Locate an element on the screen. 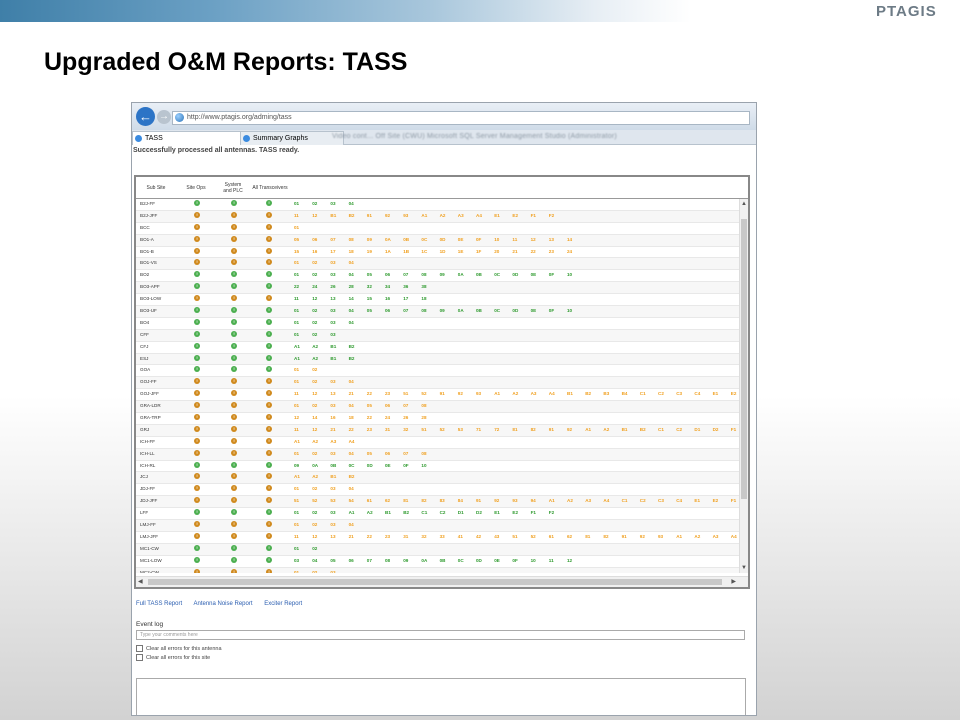 This screenshot has width=960, height=720. antenna-code: 81 is located at coordinates (514, 429).